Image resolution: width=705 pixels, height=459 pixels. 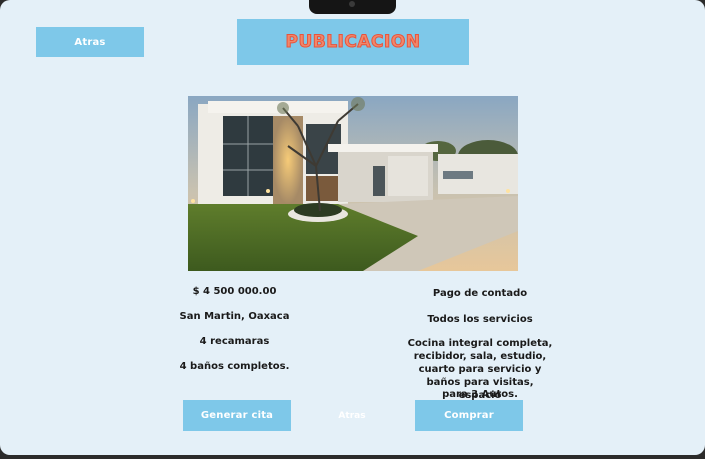 I want to click on listing-services: Todos los servicios, so click(x=480, y=319).